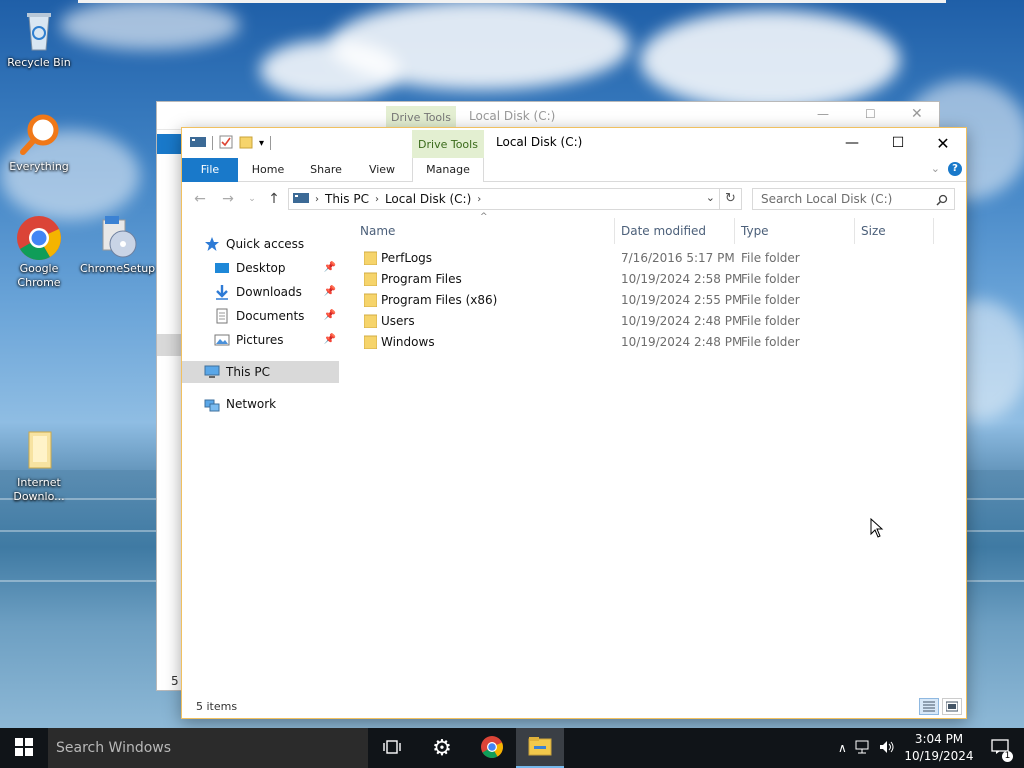 Image resolution: width=1024 pixels, height=768 pixels. I want to click on table-row: Windows 10/19/2024 2:48 PM File folder, so click(660, 342).